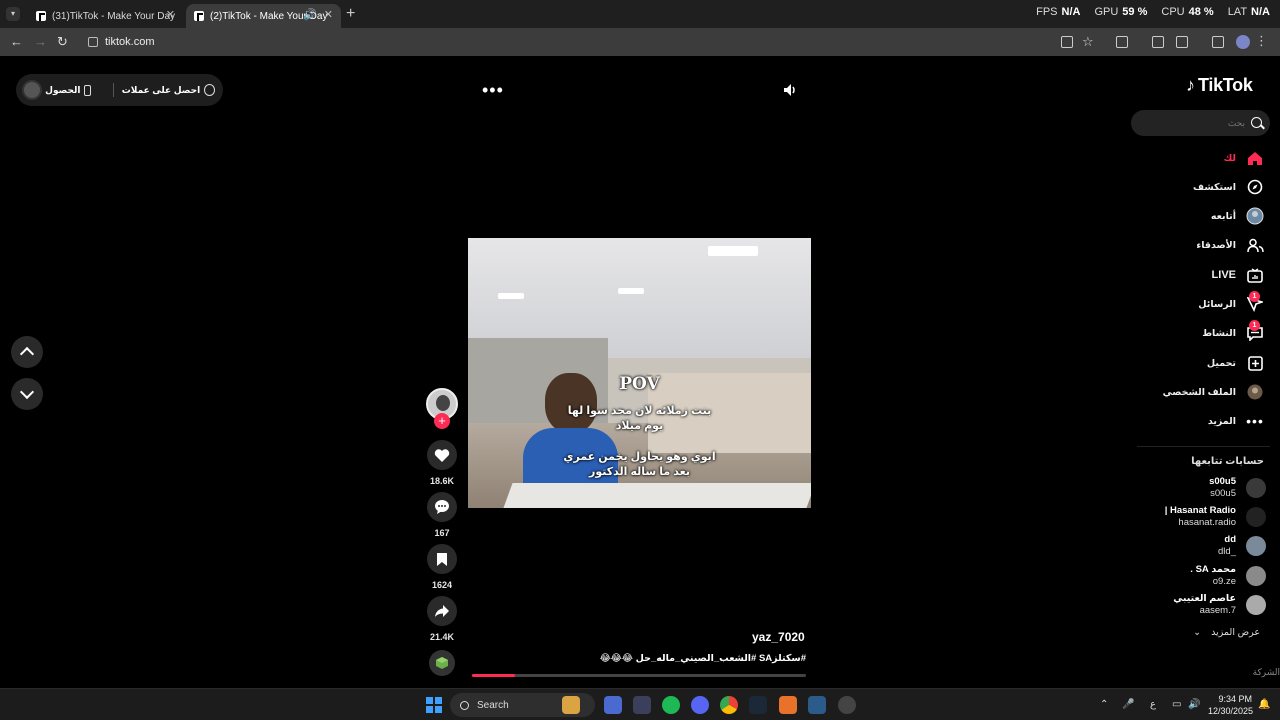 The height and width of the screenshot is (720, 1280). Describe the element at coordinates (778, 637) in the screenshot. I see `video-author-name: yaz_7020` at that location.